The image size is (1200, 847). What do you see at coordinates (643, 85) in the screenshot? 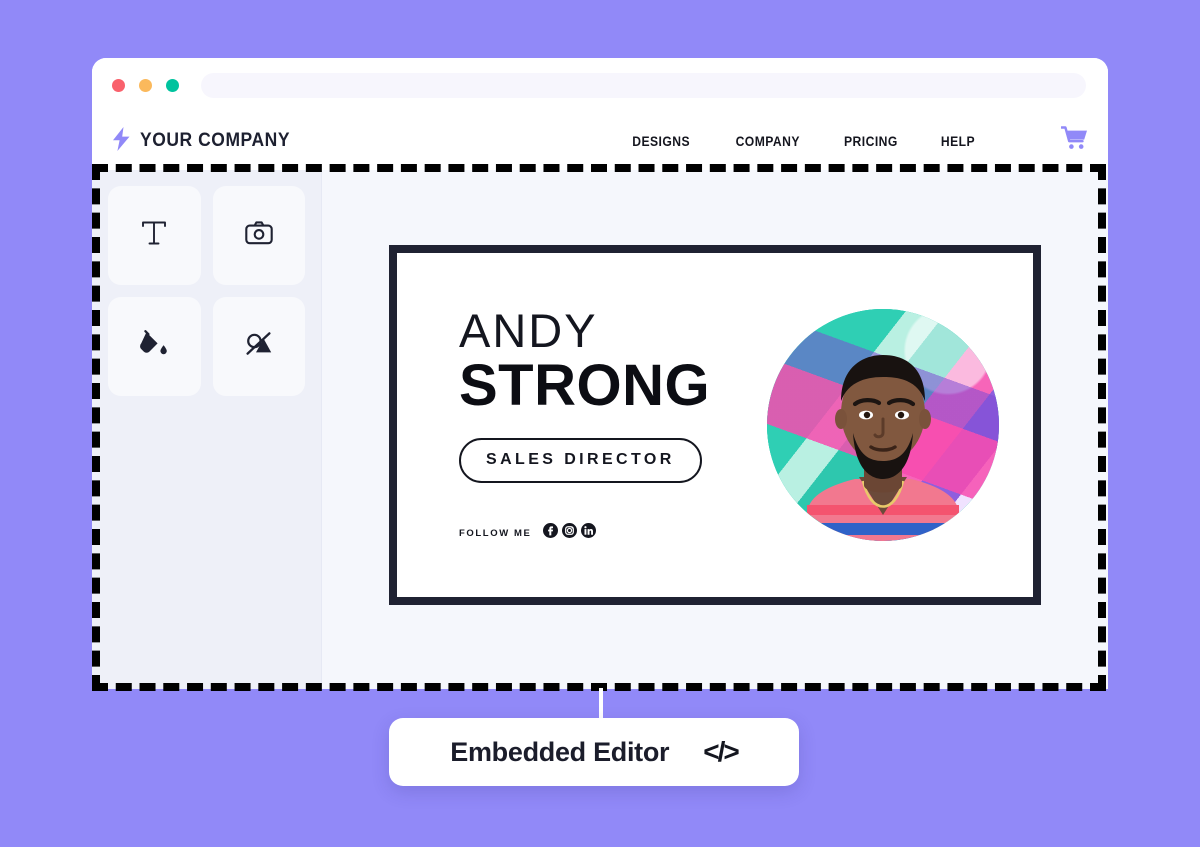
I see `address-bar` at bounding box center [643, 85].